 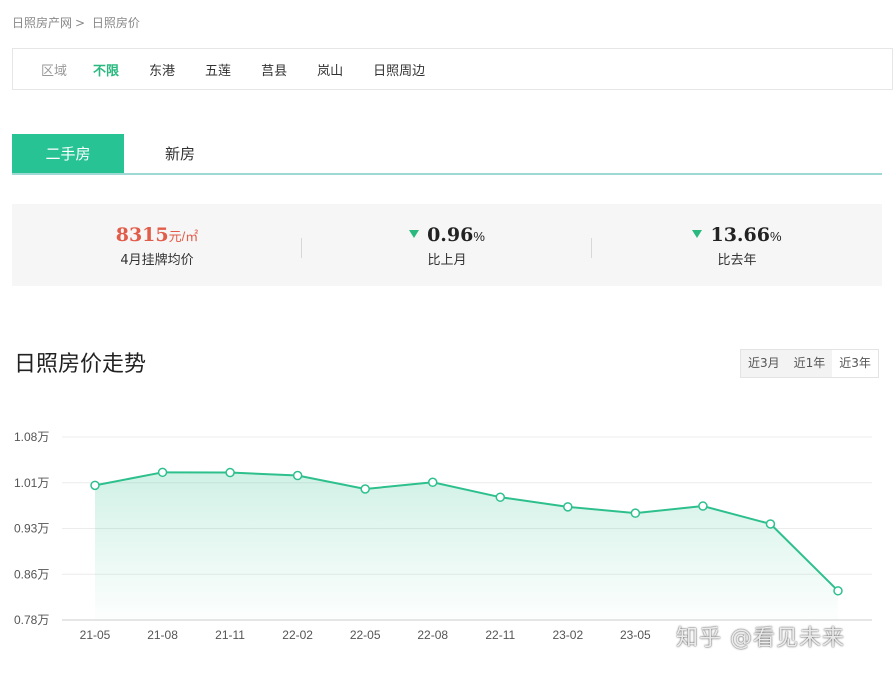 What do you see at coordinates (330, 69) in the screenshot?
I see `region-option-lanshan: 岚山` at bounding box center [330, 69].